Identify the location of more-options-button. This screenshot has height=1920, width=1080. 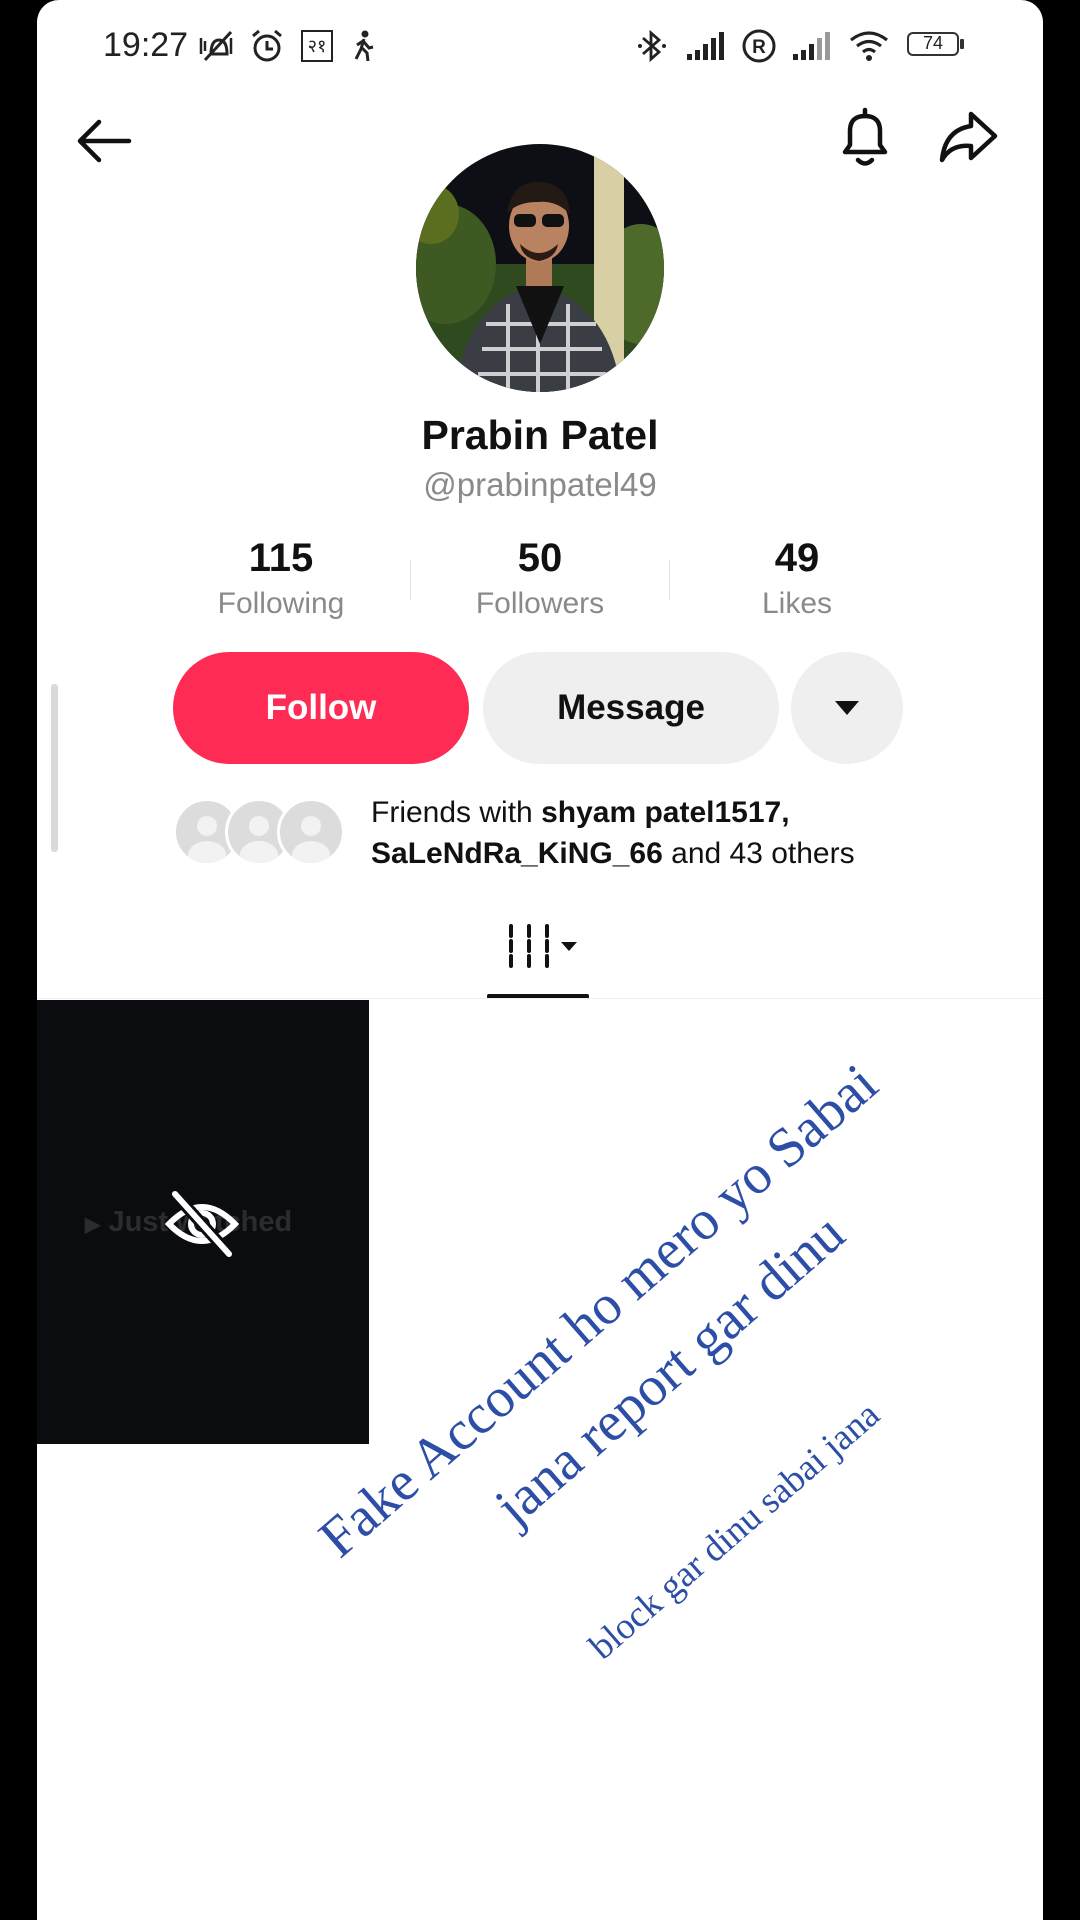
(847, 708).